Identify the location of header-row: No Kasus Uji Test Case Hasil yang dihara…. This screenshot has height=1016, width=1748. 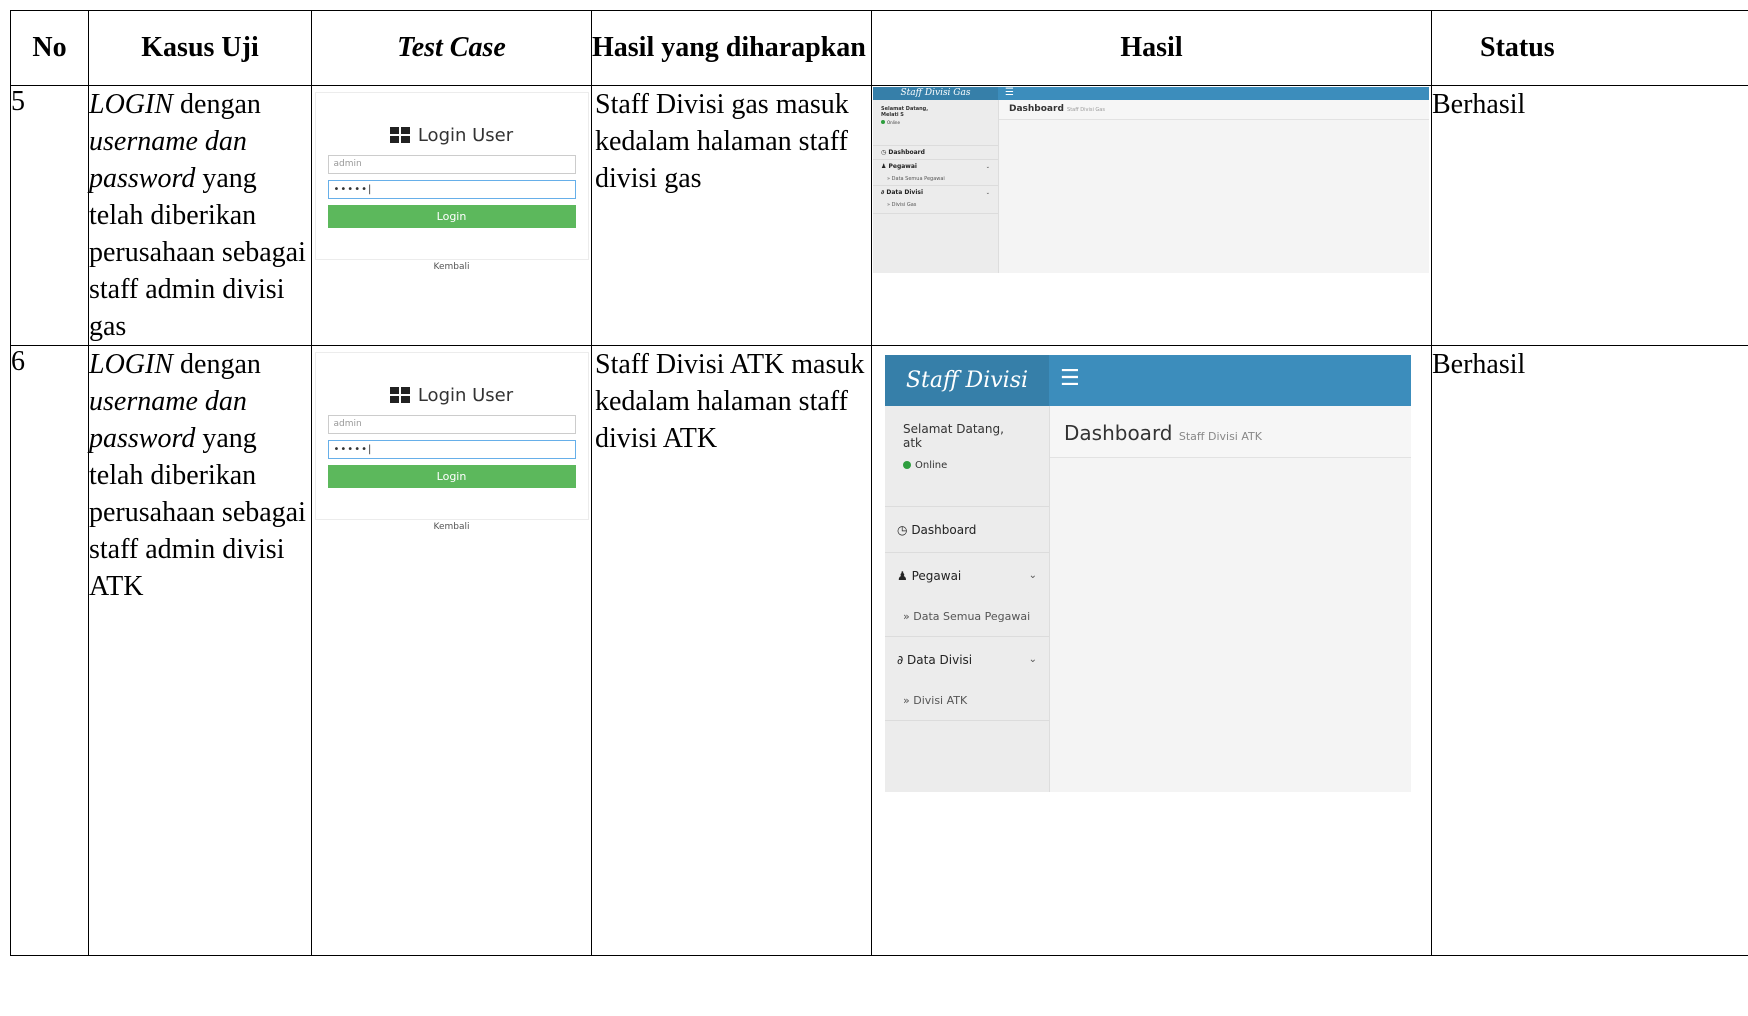
(879, 48).